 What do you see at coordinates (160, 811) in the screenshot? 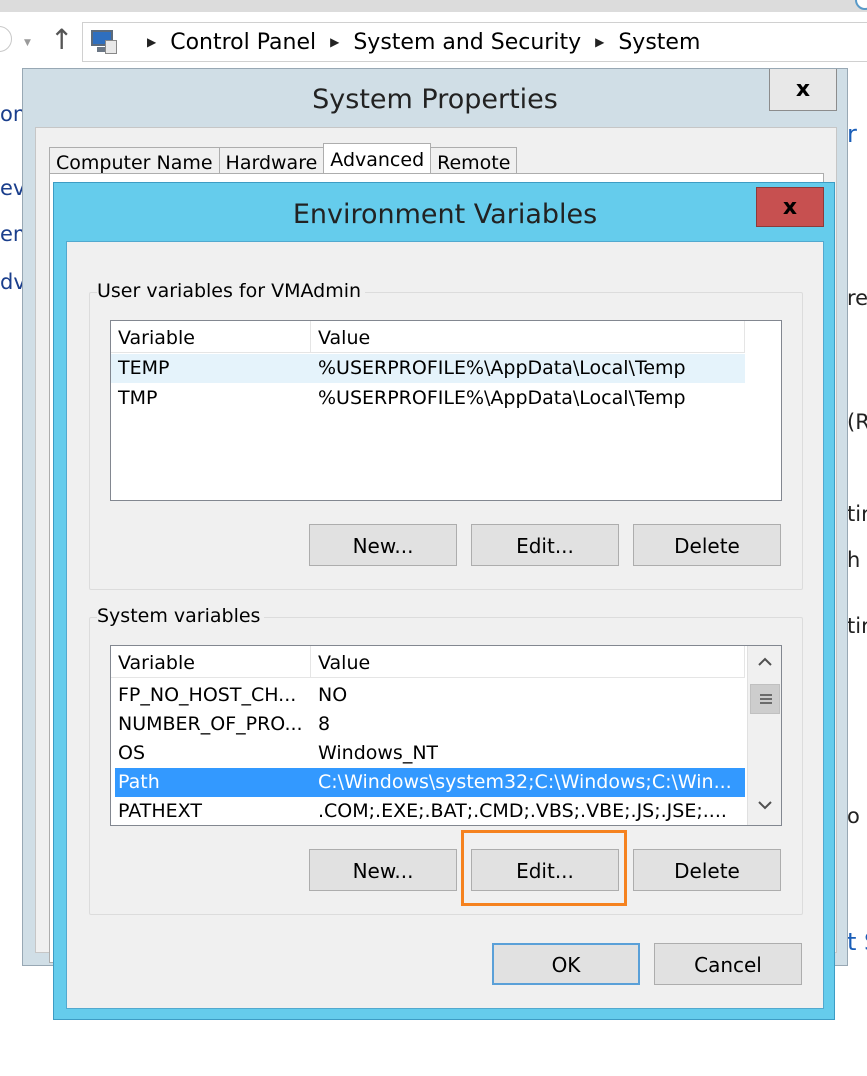
I see `variable-name: PATHEXT` at bounding box center [160, 811].